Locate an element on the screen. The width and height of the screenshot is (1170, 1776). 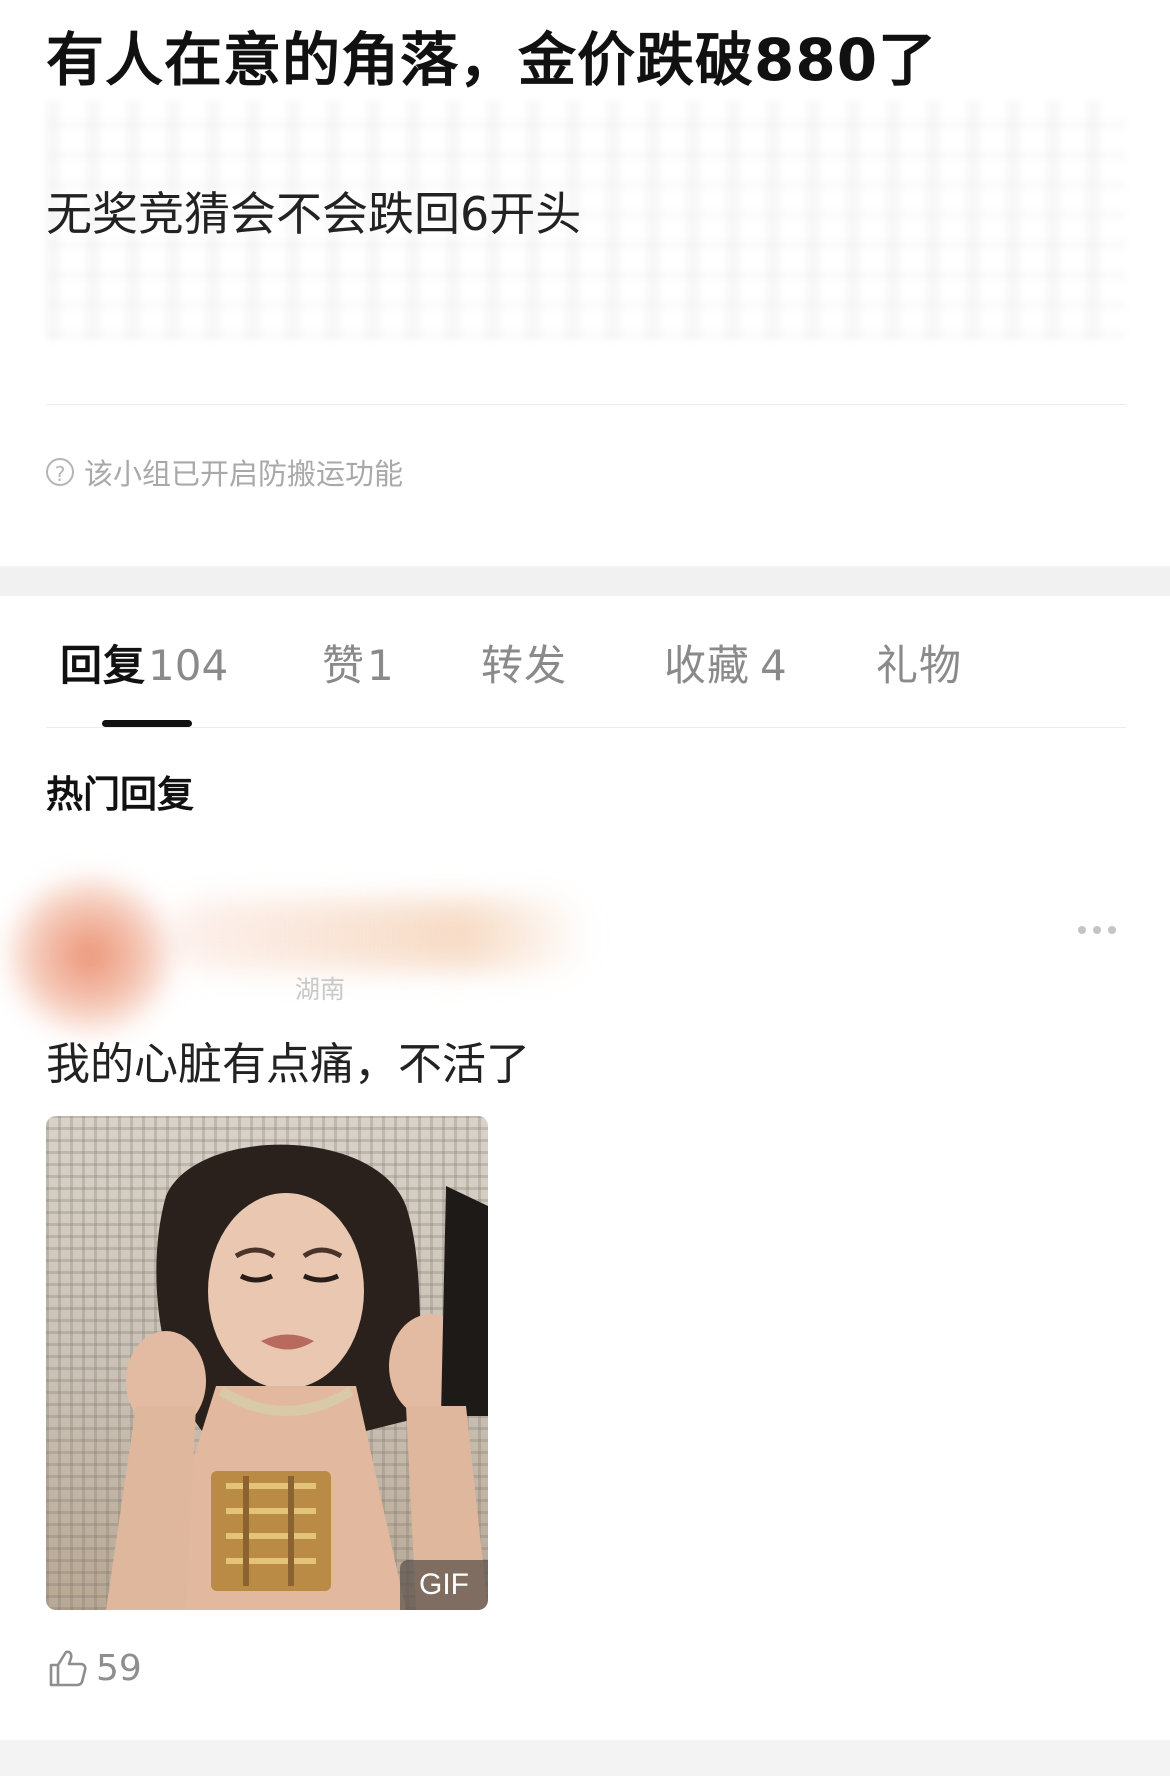
like-count: 59 is located at coordinates (119, 1668).